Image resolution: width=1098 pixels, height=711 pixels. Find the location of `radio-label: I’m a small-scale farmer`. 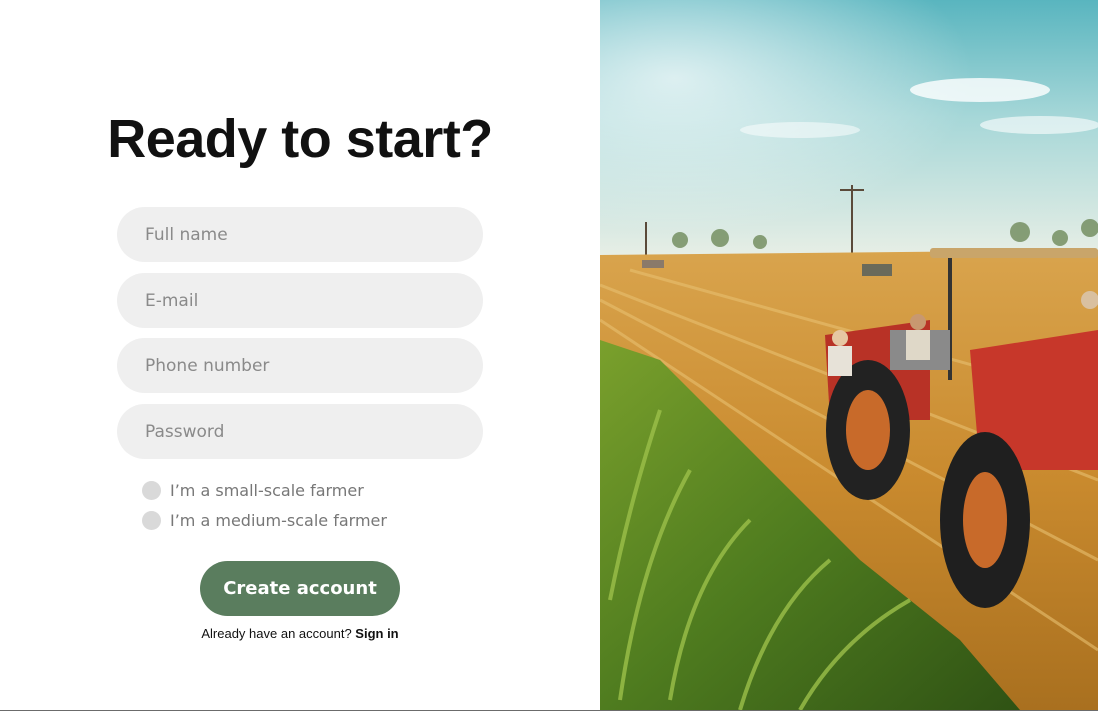

radio-label: I’m a small-scale farmer is located at coordinates (267, 490).